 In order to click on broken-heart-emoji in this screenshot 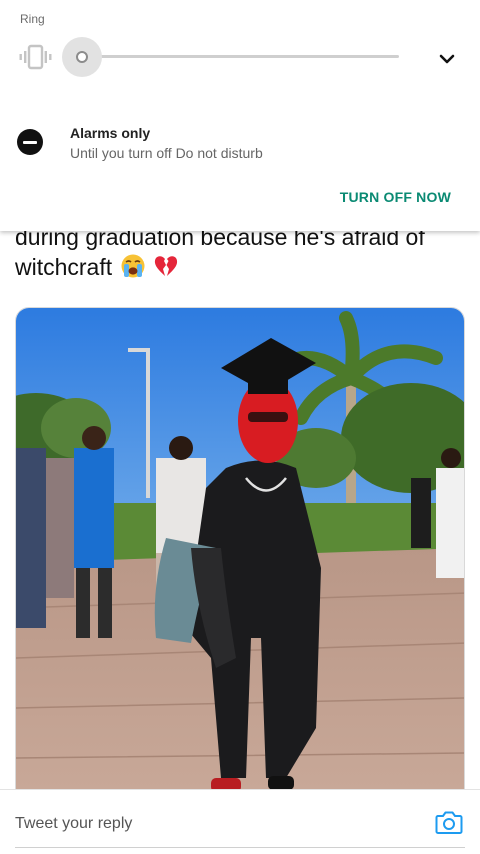, I will do `click(166, 266)`.